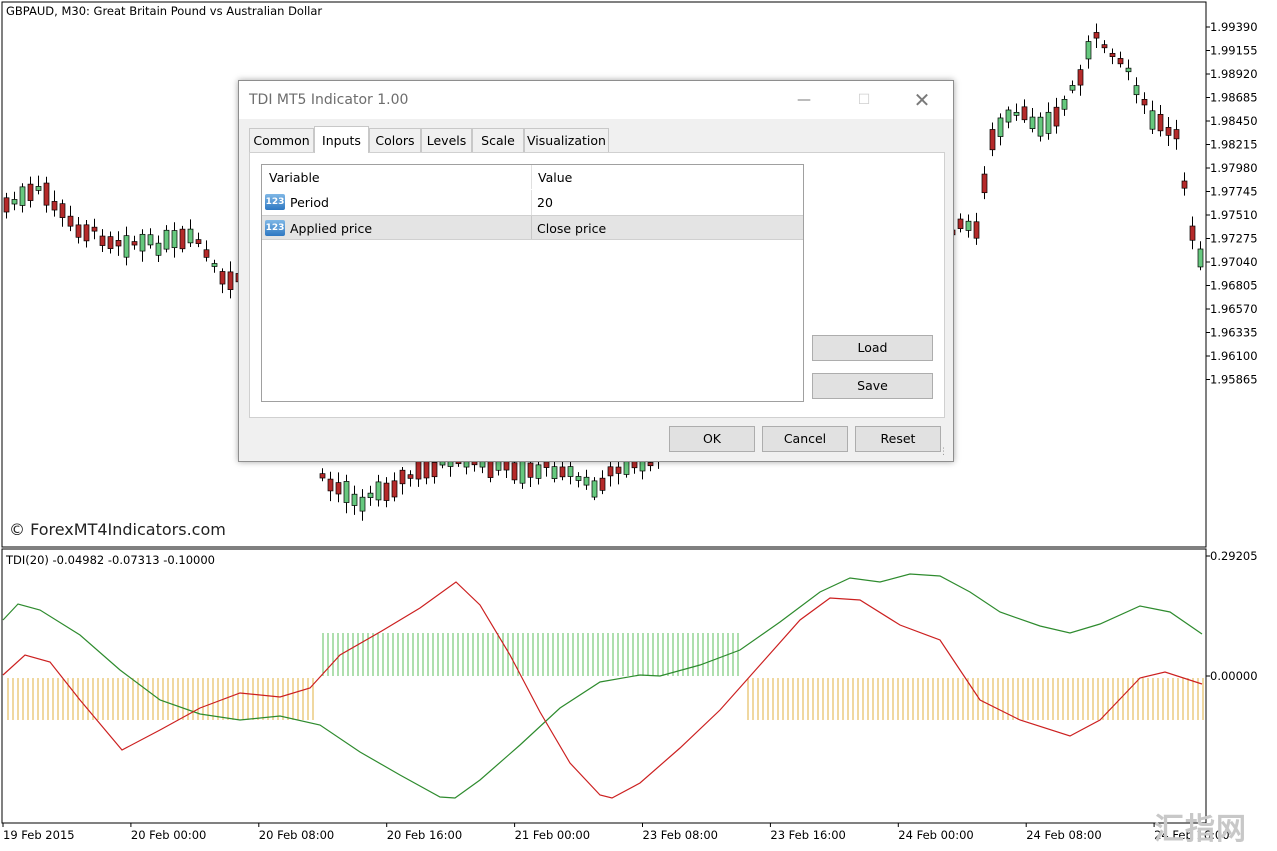  I want to click on maximize-icon: ☐, so click(864, 100).